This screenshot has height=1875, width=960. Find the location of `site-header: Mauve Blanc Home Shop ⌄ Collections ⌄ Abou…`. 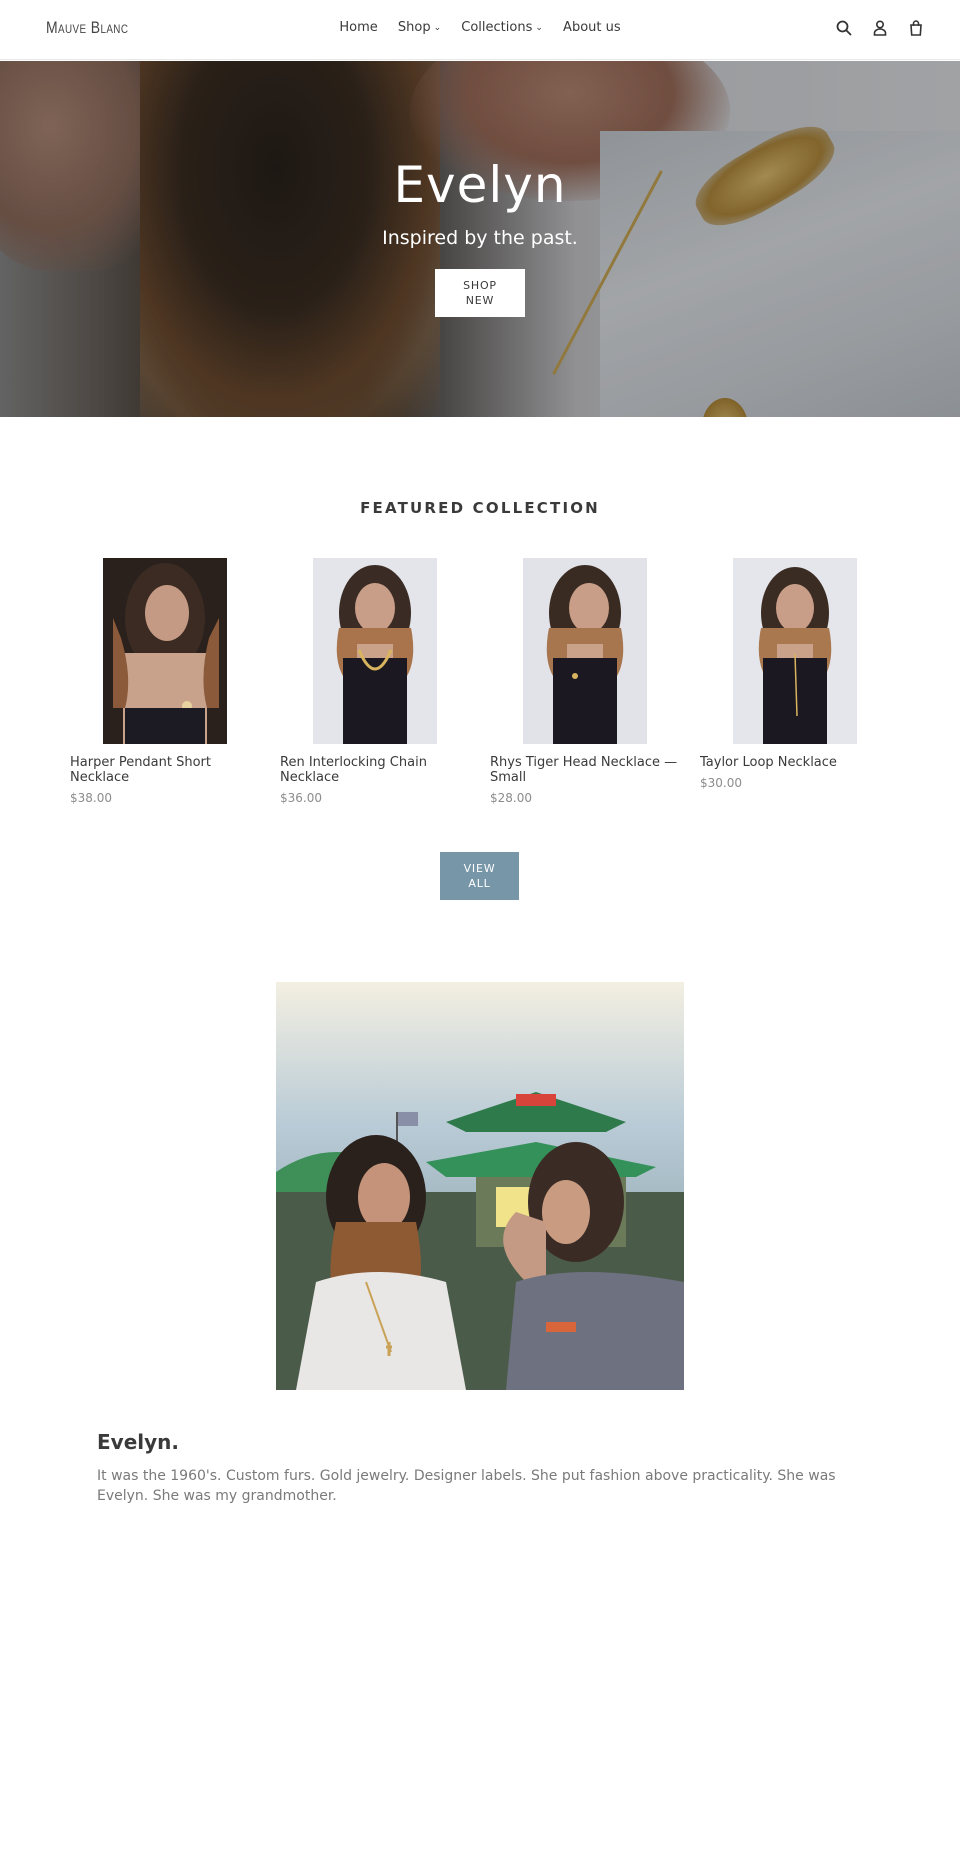

site-header: Mauve Blanc Home Shop ⌄ Collections ⌄ Abou… is located at coordinates (480, 30).